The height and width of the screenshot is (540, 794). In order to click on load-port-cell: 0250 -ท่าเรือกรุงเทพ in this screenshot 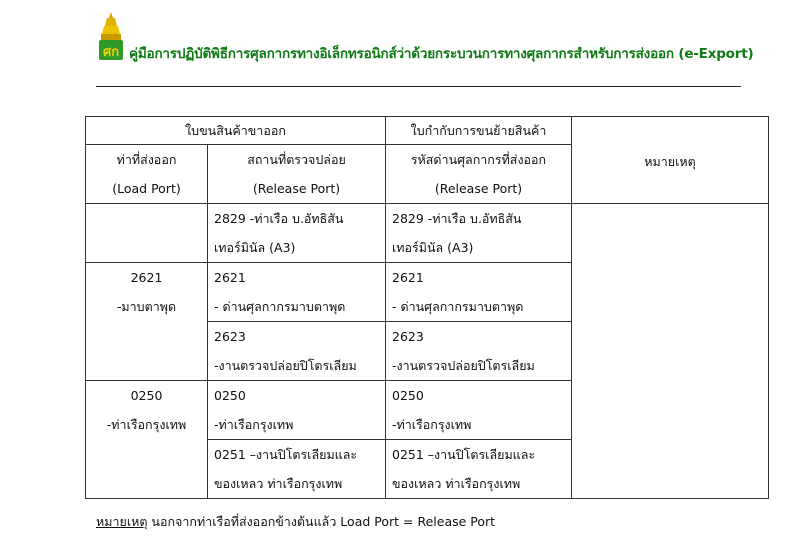, I will do `click(146, 439)`.